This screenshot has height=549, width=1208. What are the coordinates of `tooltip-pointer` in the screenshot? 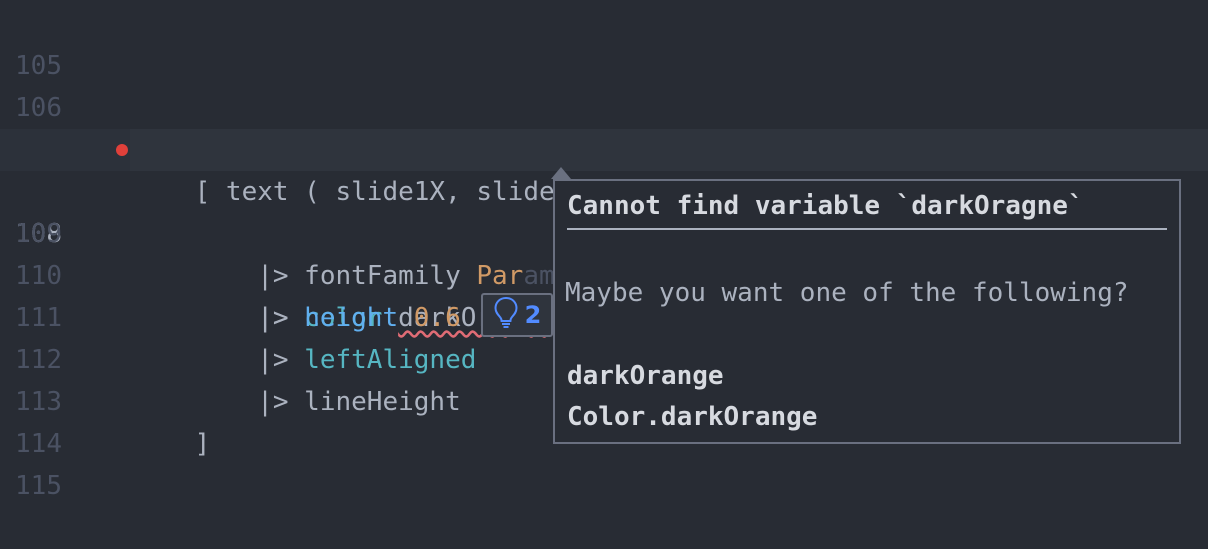 It's located at (561, 173).